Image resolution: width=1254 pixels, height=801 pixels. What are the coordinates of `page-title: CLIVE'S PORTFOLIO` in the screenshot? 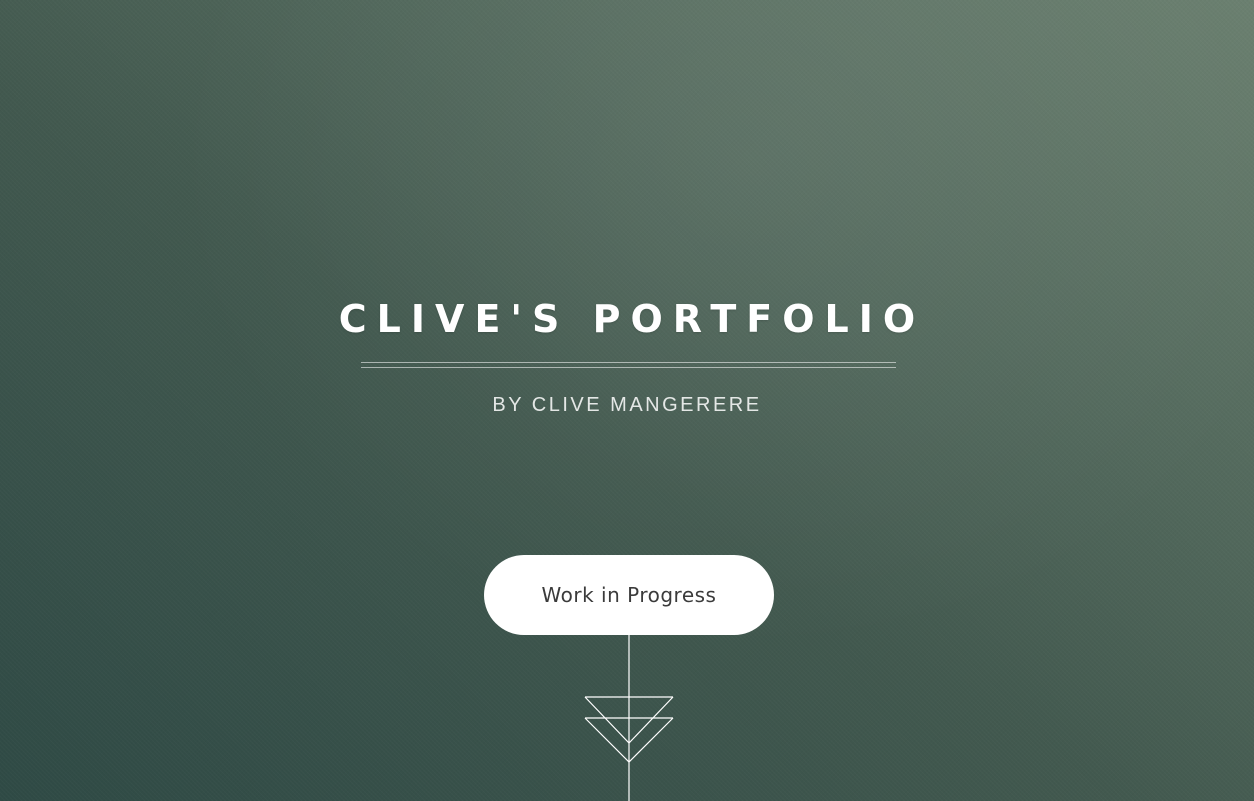 It's located at (632, 319).